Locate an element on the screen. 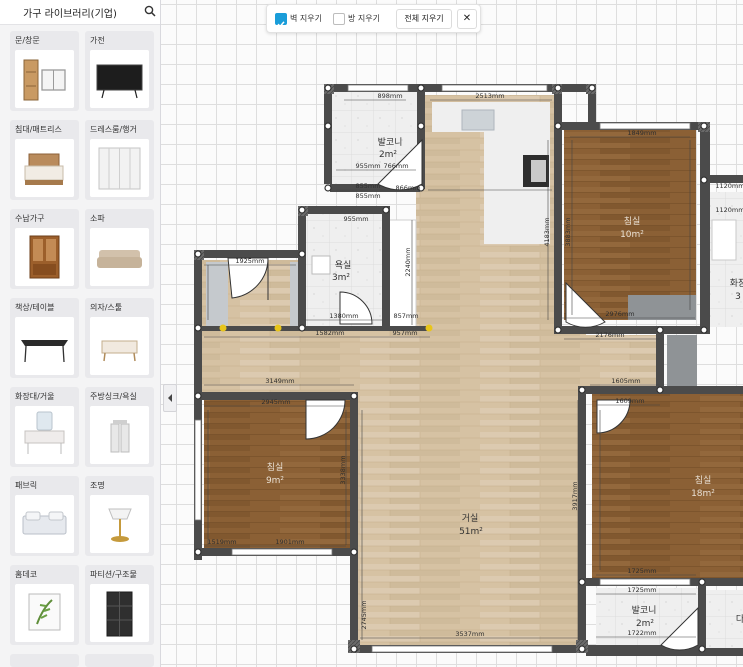 This screenshot has width=743, height=667. dim-label: 857mm is located at coordinates (405, 316).